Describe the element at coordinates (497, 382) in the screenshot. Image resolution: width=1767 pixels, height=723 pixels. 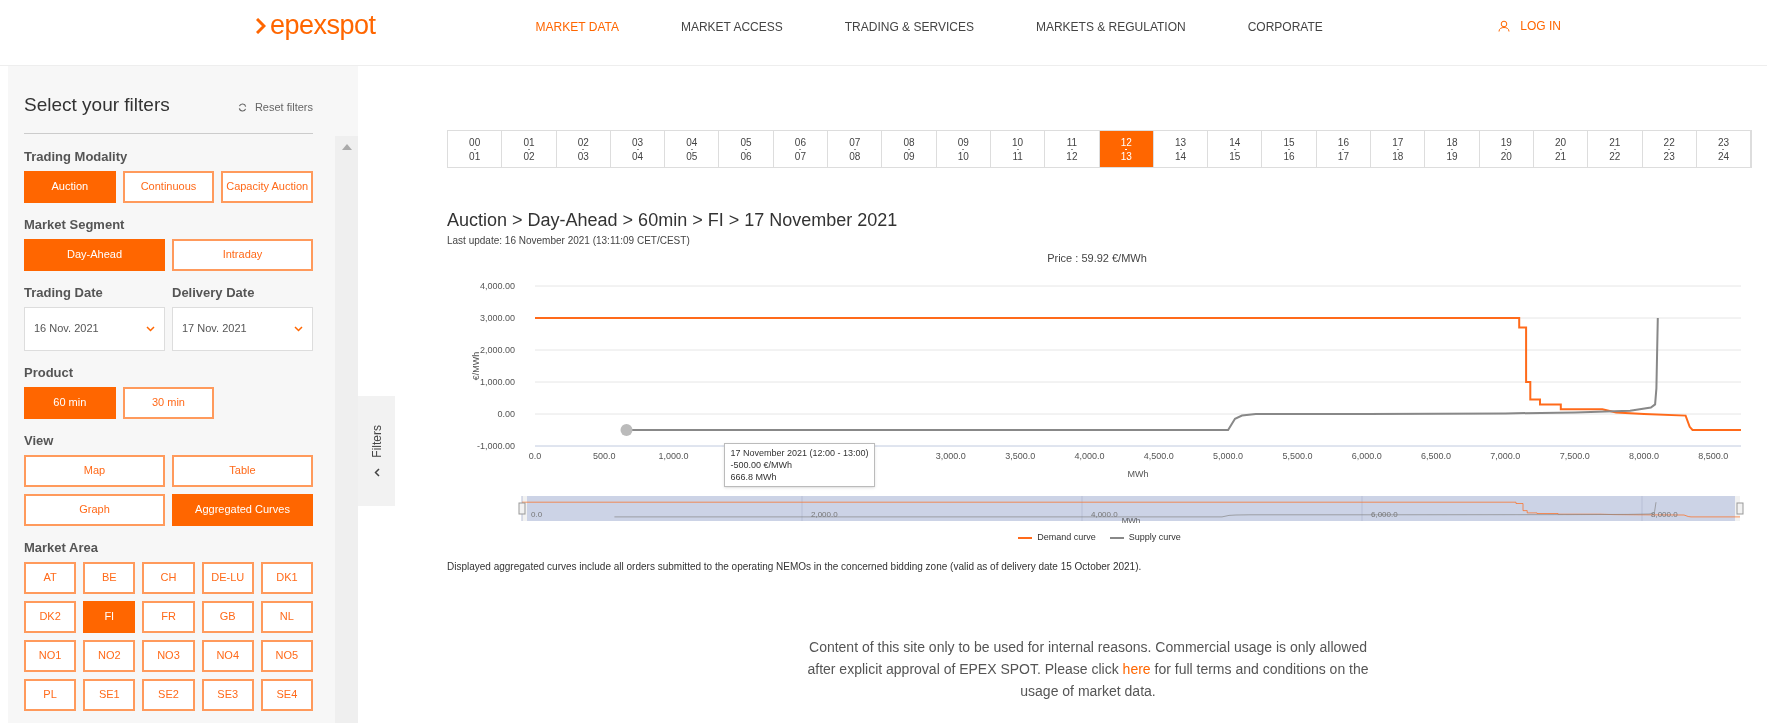
I see `y-tick-label: 1,000.00` at that location.